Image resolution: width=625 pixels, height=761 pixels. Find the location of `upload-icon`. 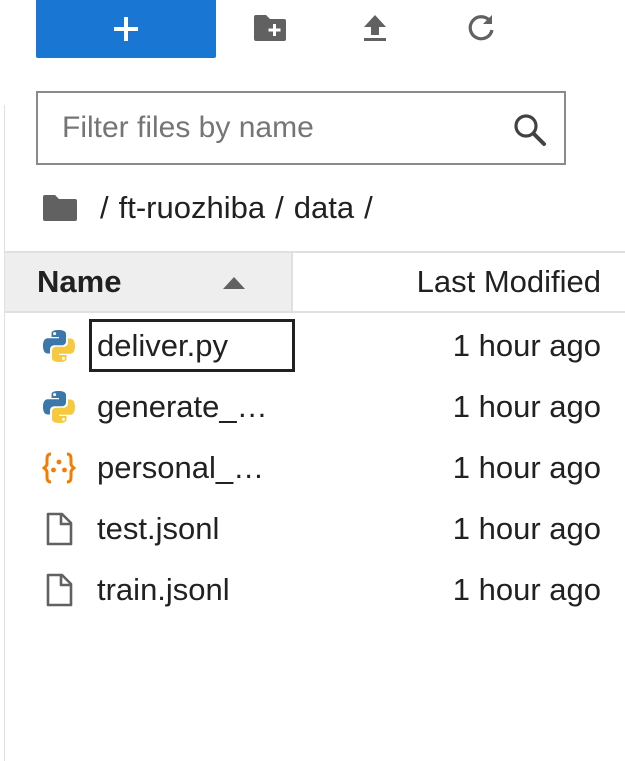

upload-icon is located at coordinates (375, 28).